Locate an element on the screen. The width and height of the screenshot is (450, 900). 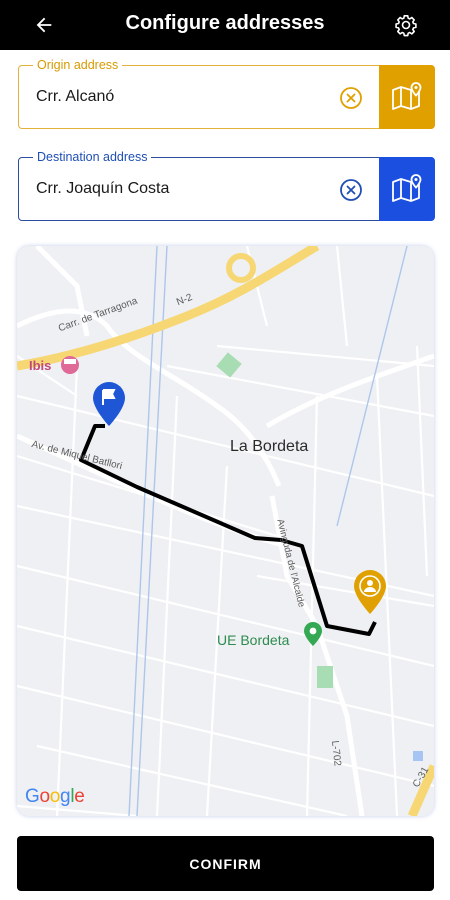
destination-address-label: Destination address is located at coordinates (92, 157).